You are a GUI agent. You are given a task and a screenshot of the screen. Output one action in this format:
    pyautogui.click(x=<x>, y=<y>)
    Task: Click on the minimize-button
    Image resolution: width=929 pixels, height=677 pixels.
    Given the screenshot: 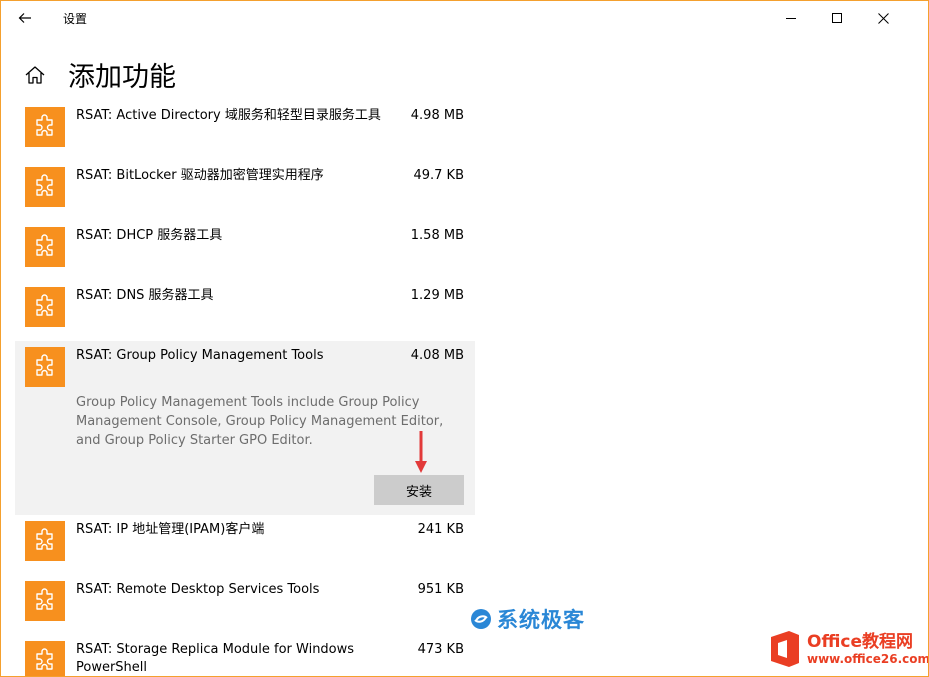 What is the action you would take?
    pyautogui.click(x=791, y=18)
    